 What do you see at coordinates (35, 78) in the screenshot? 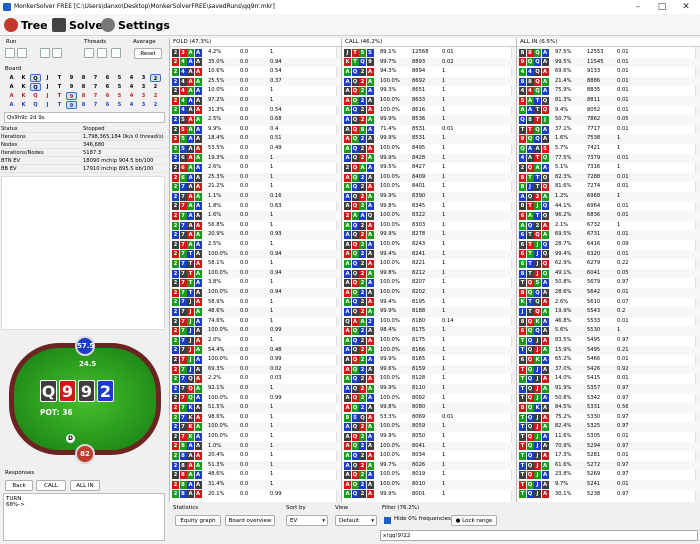
I see `board-card-Q-0: Q` at bounding box center [35, 78].